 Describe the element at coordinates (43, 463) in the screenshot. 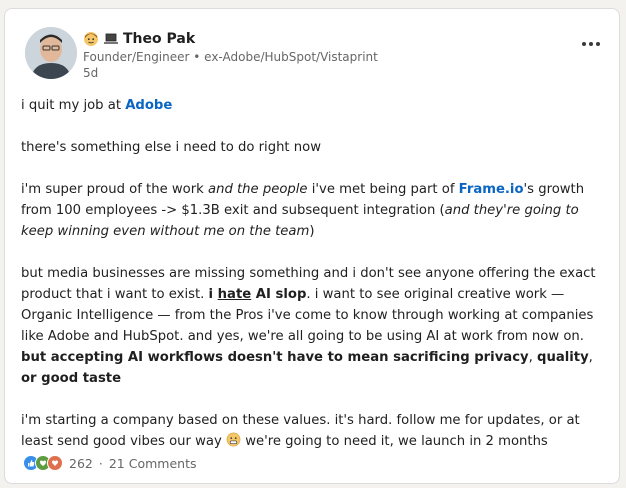

I see `reaction-icons` at that location.